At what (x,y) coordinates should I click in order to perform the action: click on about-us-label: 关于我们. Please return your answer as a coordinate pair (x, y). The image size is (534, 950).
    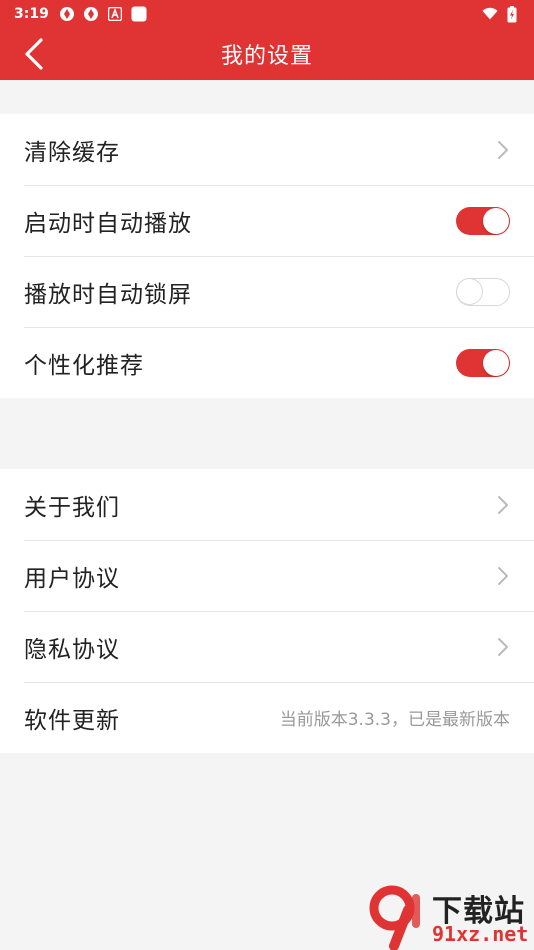
    Looking at the image, I should click on (72, 507).